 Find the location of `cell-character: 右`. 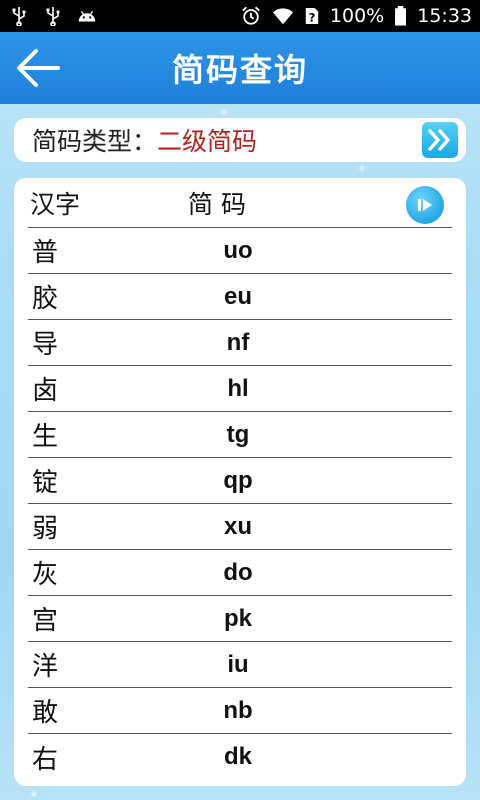

cell-character: 右 is located at coordinates (45, 759).